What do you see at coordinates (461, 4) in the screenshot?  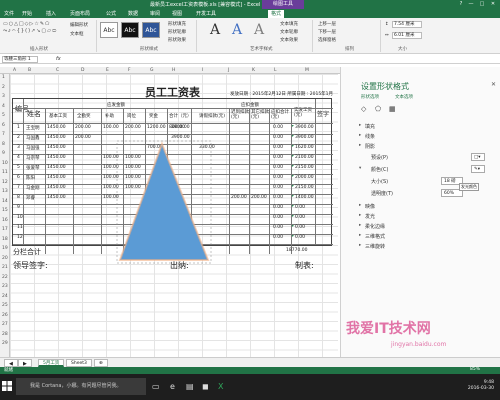 I see `help-button: ?` at bounding box center [461, 4].